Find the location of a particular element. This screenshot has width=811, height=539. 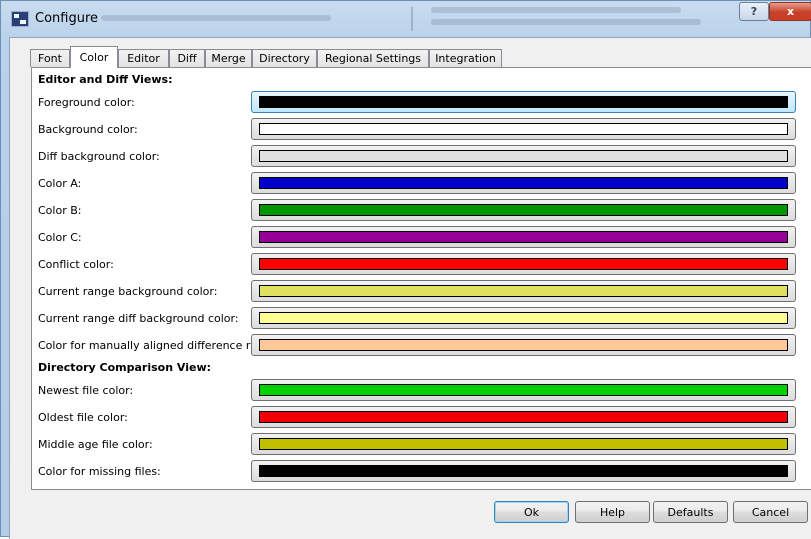

tab-merge: Merge is located at coordinates (228, 58).